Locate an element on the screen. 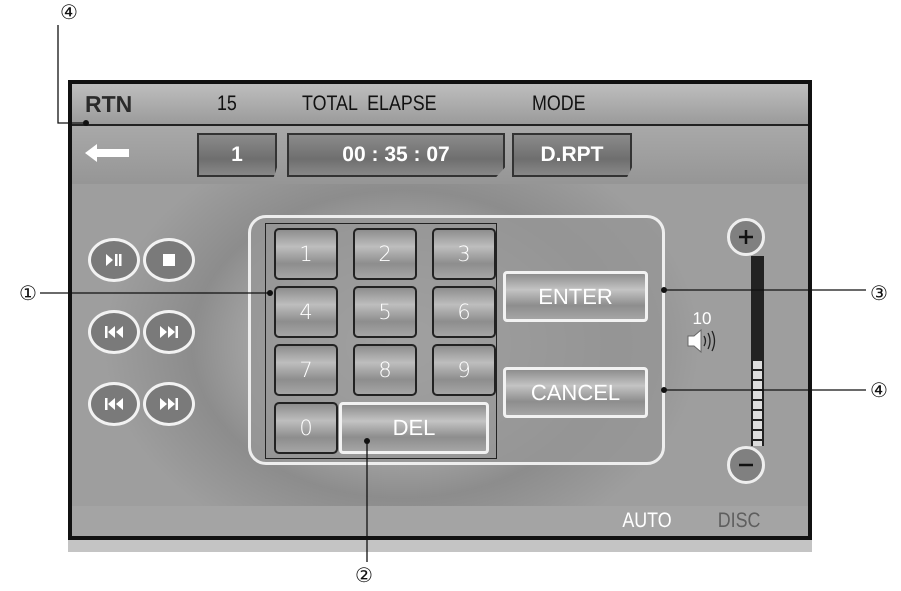 Image resolution: width=901 pixels, height=591 pixels. plus-icon is located at coordinates (746, 237).